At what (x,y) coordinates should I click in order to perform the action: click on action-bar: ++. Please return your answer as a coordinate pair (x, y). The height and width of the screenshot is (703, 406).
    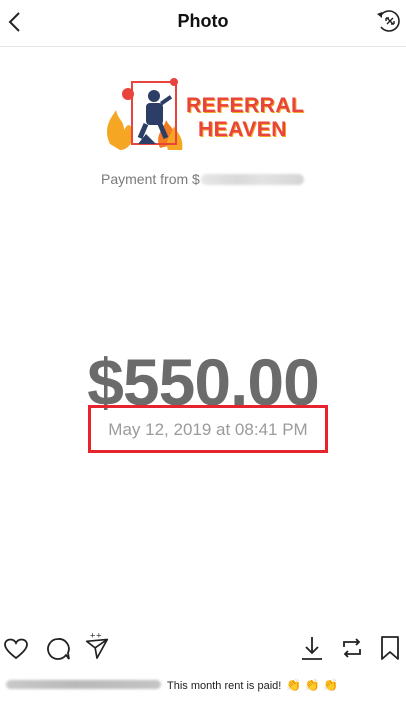
    Looking at the image, I should click on (203, 650).